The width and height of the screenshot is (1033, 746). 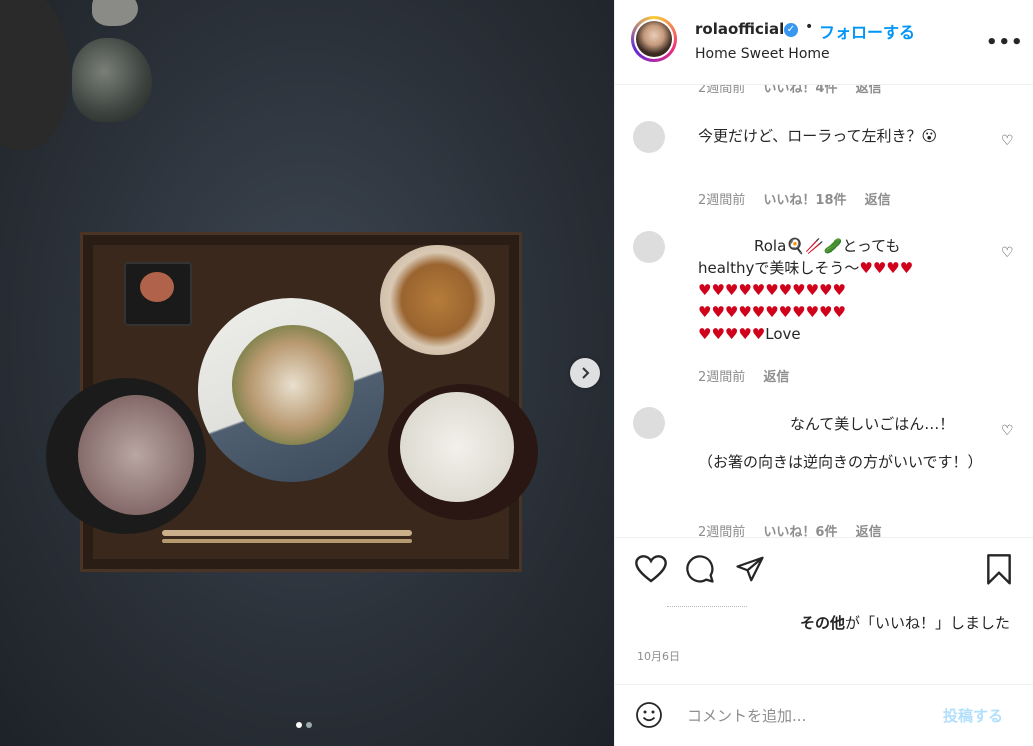 I want to click on comment-bubble-icon, so click(x=700, y=569).